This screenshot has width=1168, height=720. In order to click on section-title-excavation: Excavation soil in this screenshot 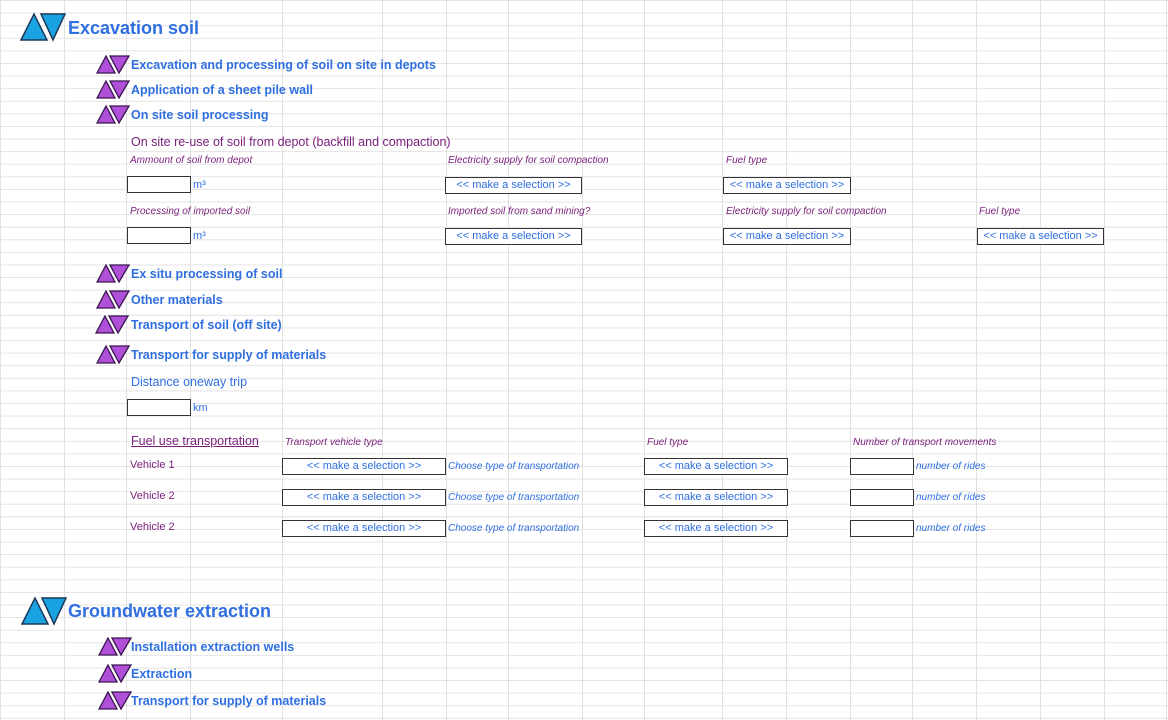, I will do `click(134, 28)`.